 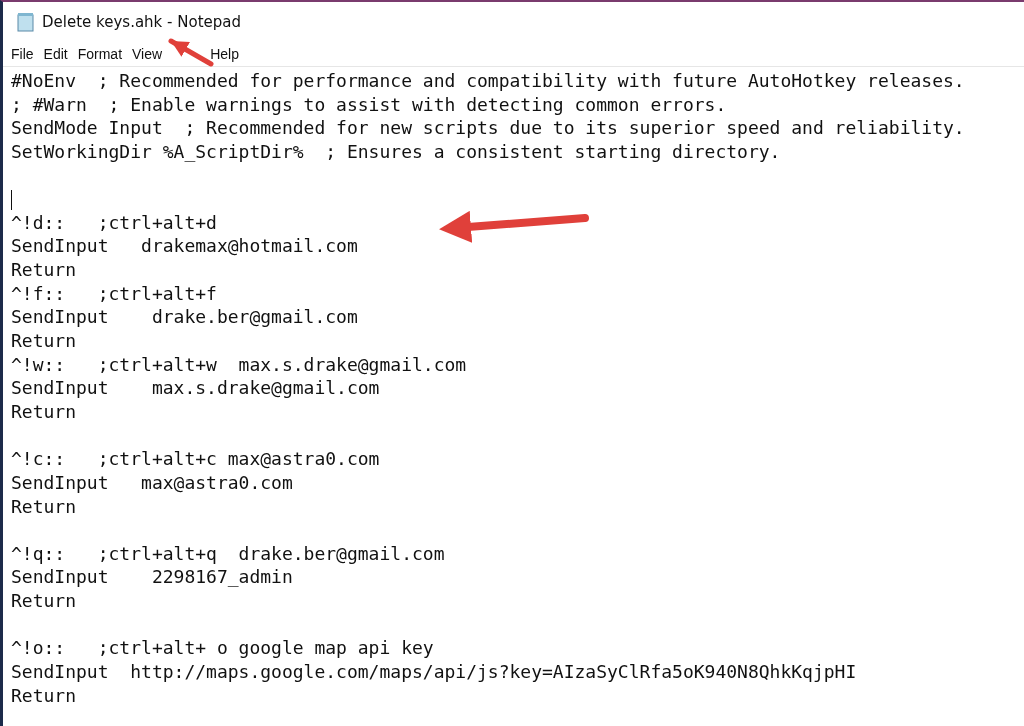 I want to click on code-line: #NoEnv ; Recommended for performance and compatibility with future AutoHotkey releases., so click(x=488, y=80).